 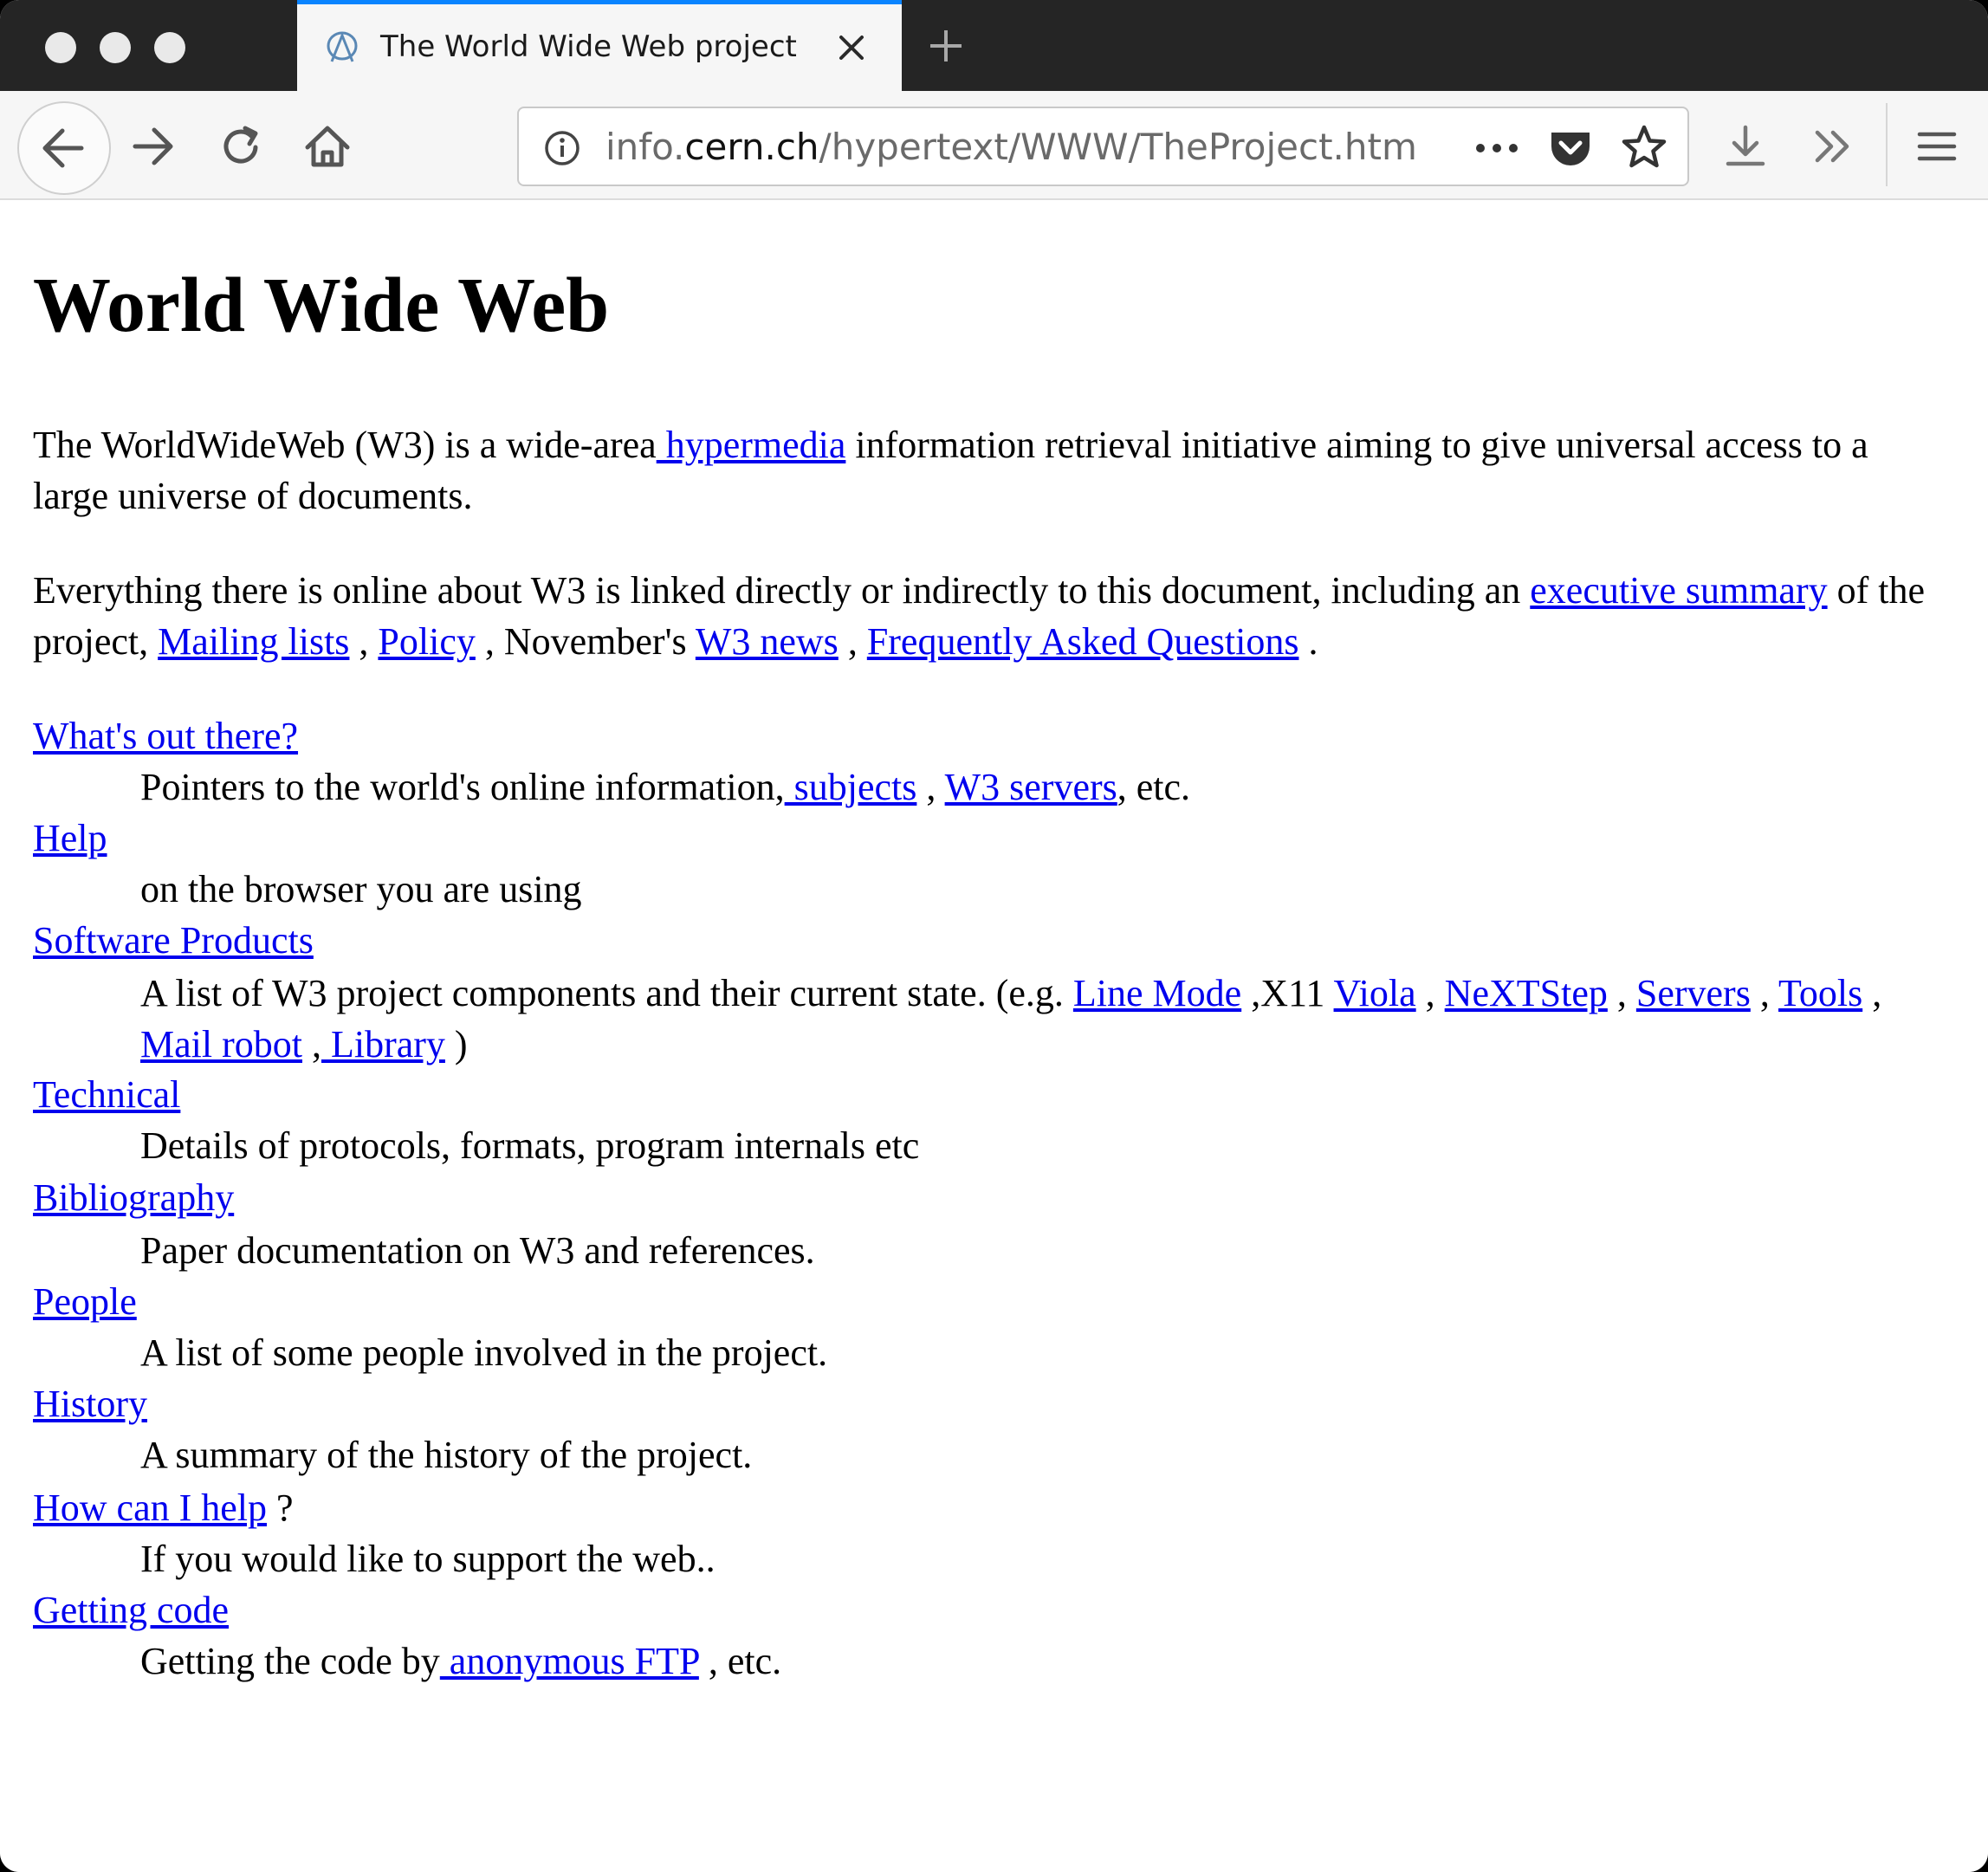 What do you see at coordinates (851, 787) in the screenshot?
I see `link-subjects: subjects` at bounding box center [851, 787].